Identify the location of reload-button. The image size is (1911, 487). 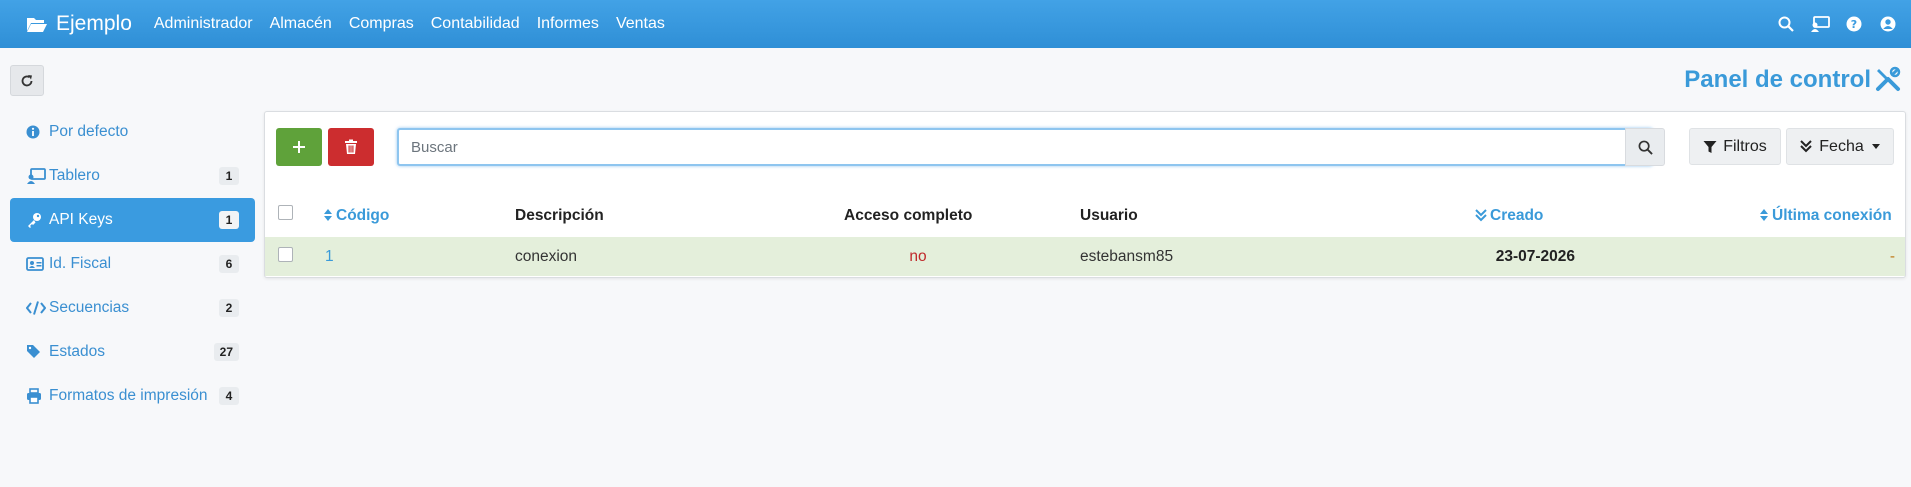
(27, 80).